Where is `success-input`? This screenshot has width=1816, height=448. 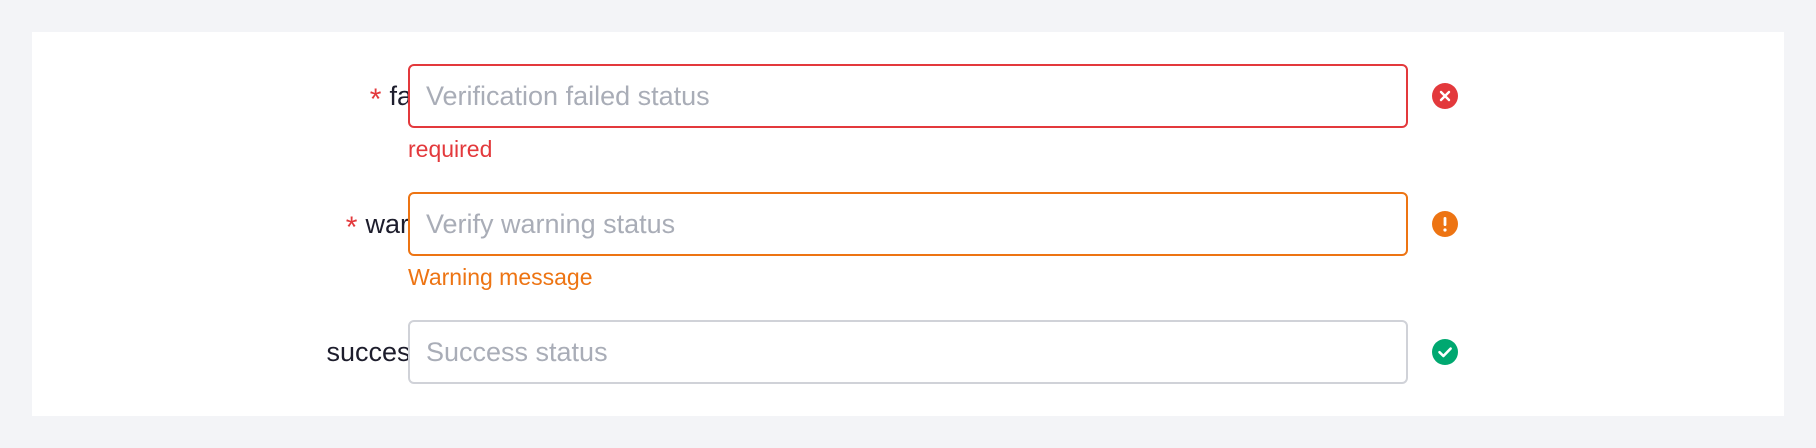
success-input is located at coordinates (908, 352).